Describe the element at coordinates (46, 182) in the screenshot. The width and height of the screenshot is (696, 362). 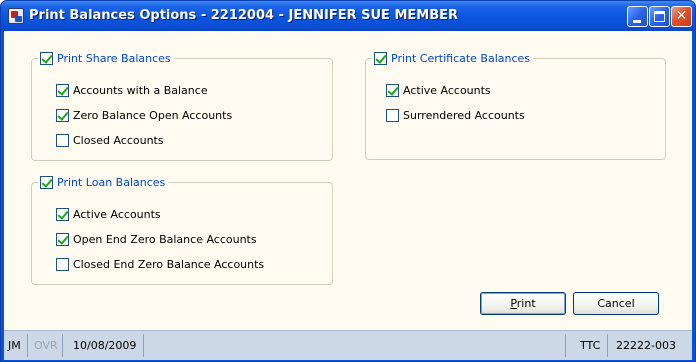
I see `loan-balances-checkbox` at that location.